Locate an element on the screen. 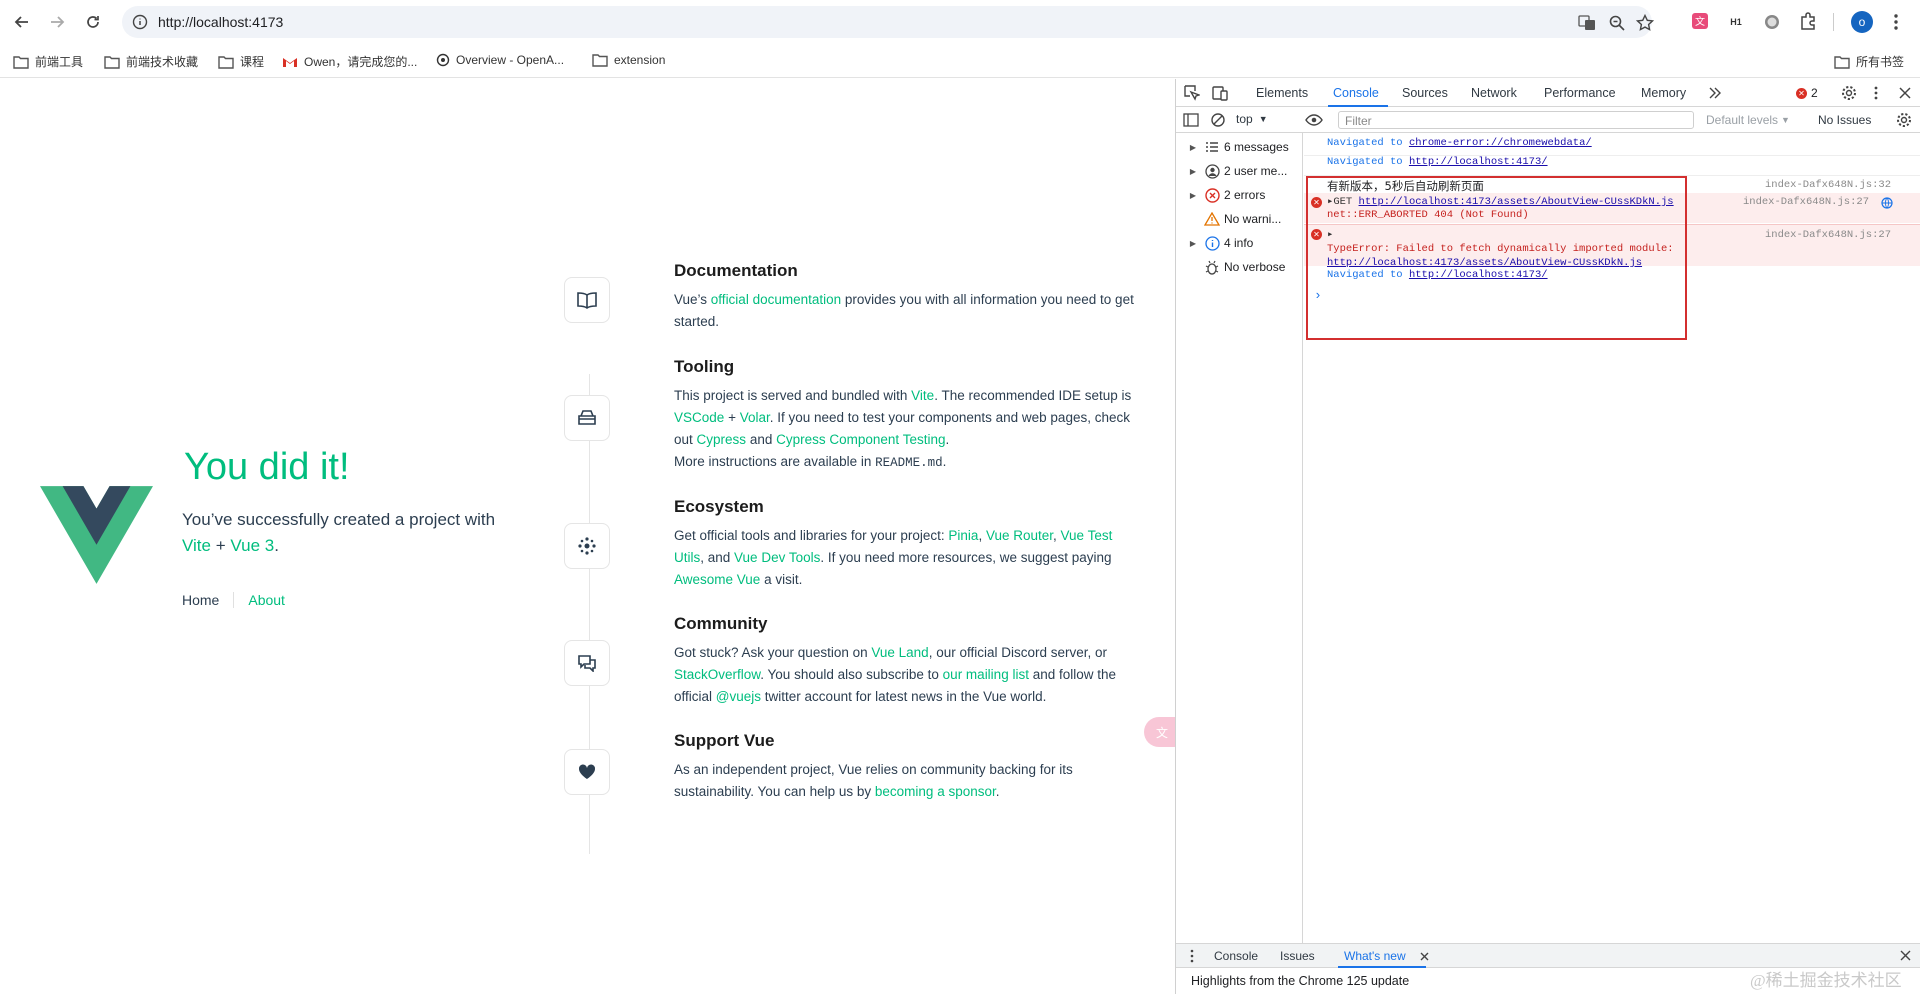 The image size is (1920, 994). more-menu-icon is located at coordinates (1896, 22).